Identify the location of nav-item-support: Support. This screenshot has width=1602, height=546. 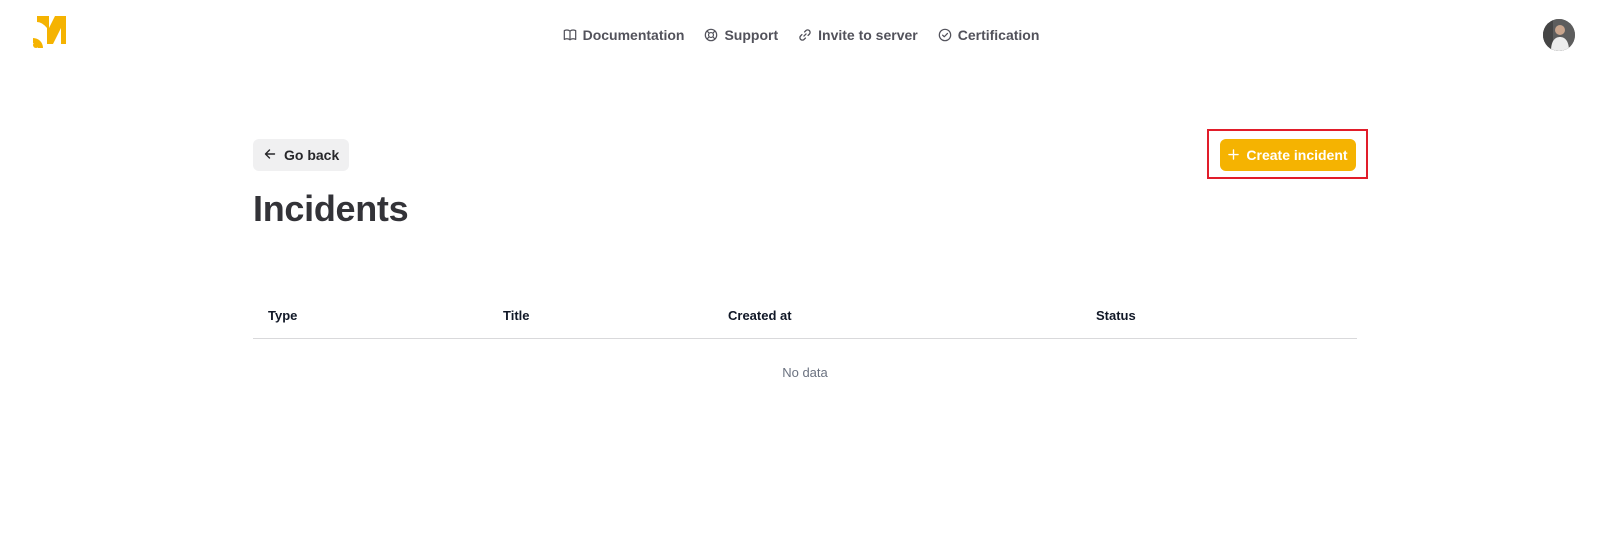
(741, 35).